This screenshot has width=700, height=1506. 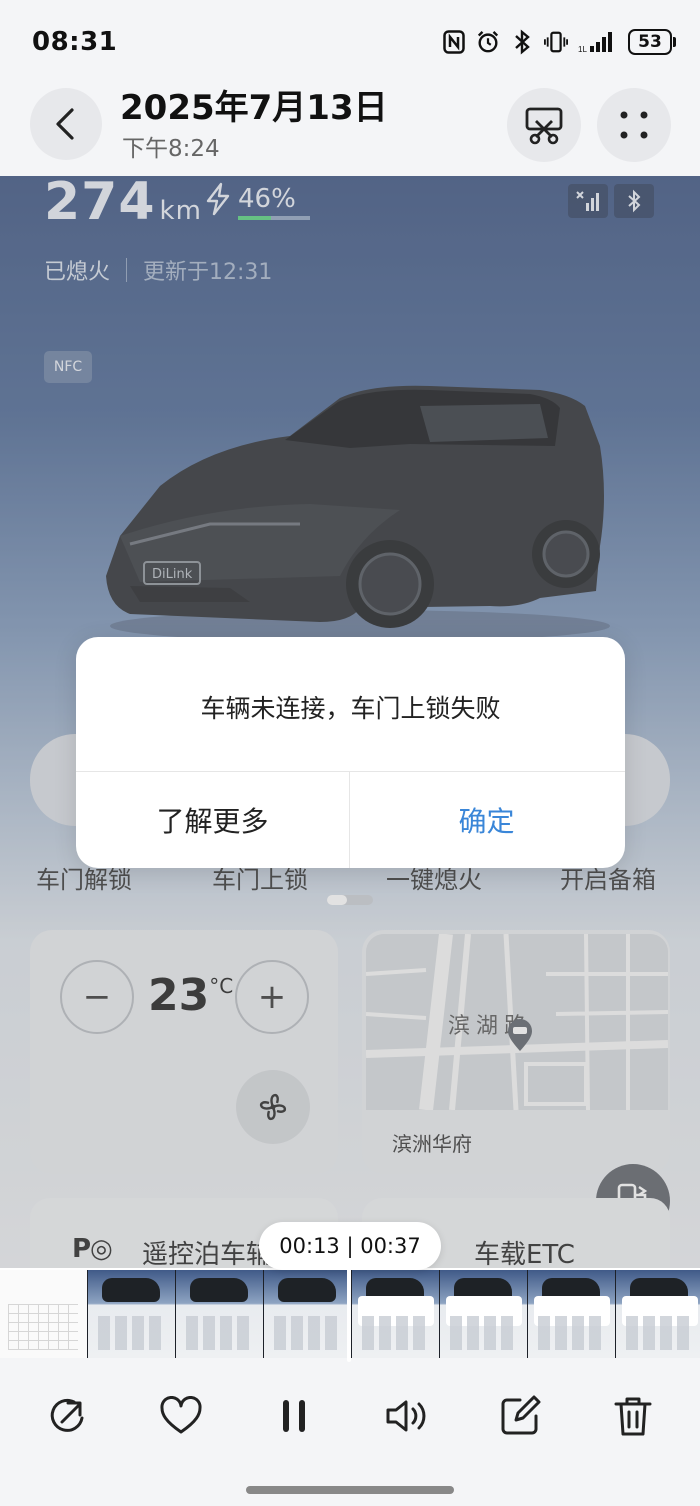 I want to click on pause-icon, so click(x=294, y=1416).